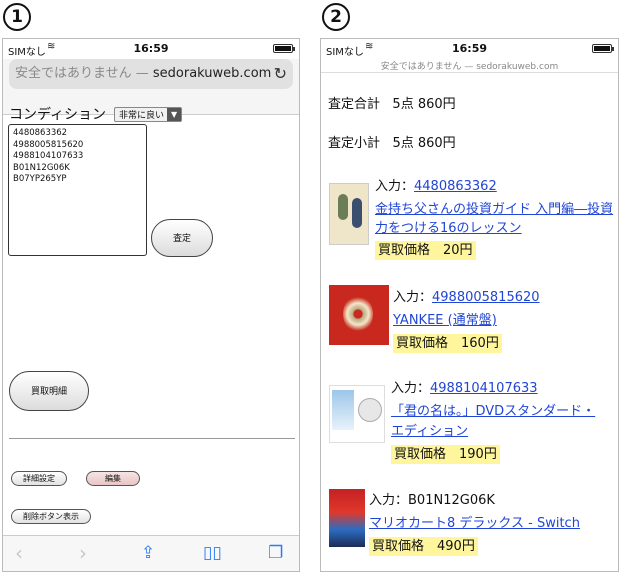  What do you see at coordinates (212, 553) in the screenshot?
I see `bookmarks-icon: ▯▯` at bounding box center [212, 553].